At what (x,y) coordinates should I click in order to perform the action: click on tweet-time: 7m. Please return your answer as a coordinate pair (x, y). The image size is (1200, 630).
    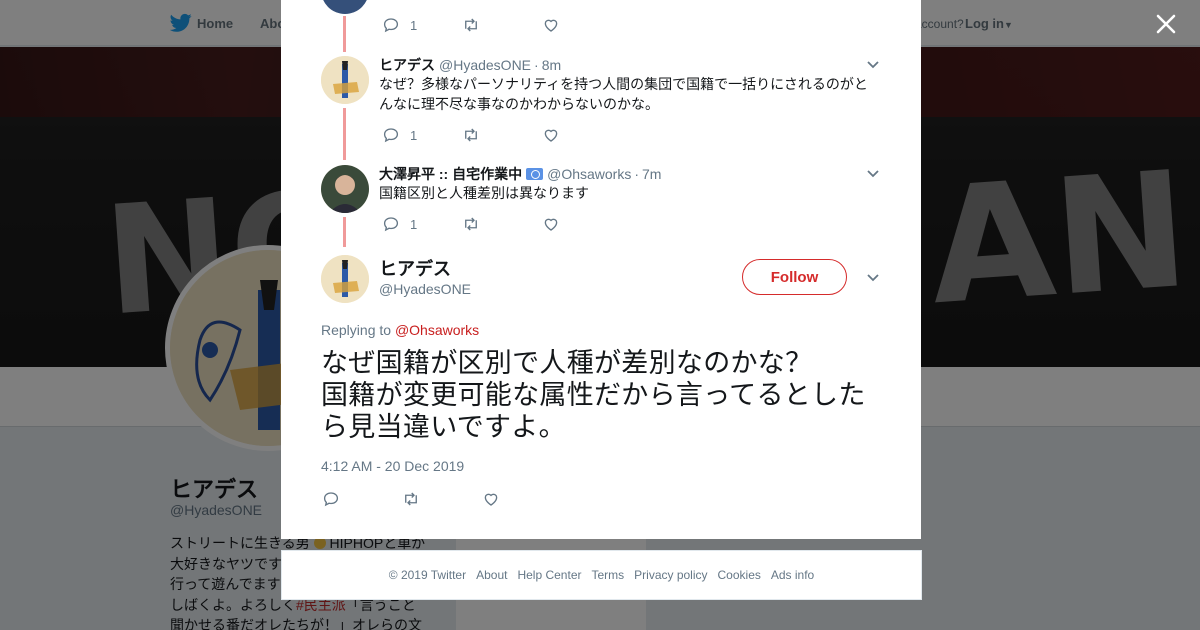
    Looking at the image, I should click on (651, 174).